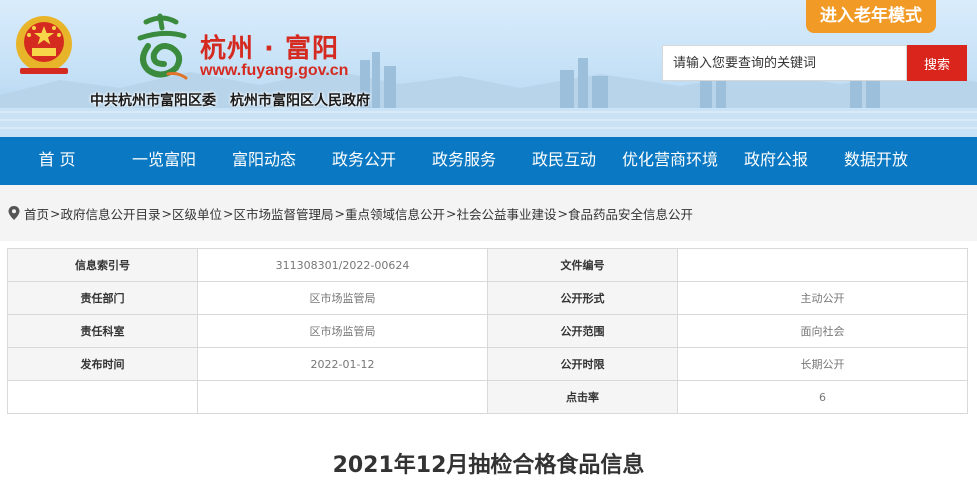 Image resolution: width=977 pixels, height=482 pixels. I want to click on breadcrumb-public-welfare: 社会公益事业建设, so click(507, 213).